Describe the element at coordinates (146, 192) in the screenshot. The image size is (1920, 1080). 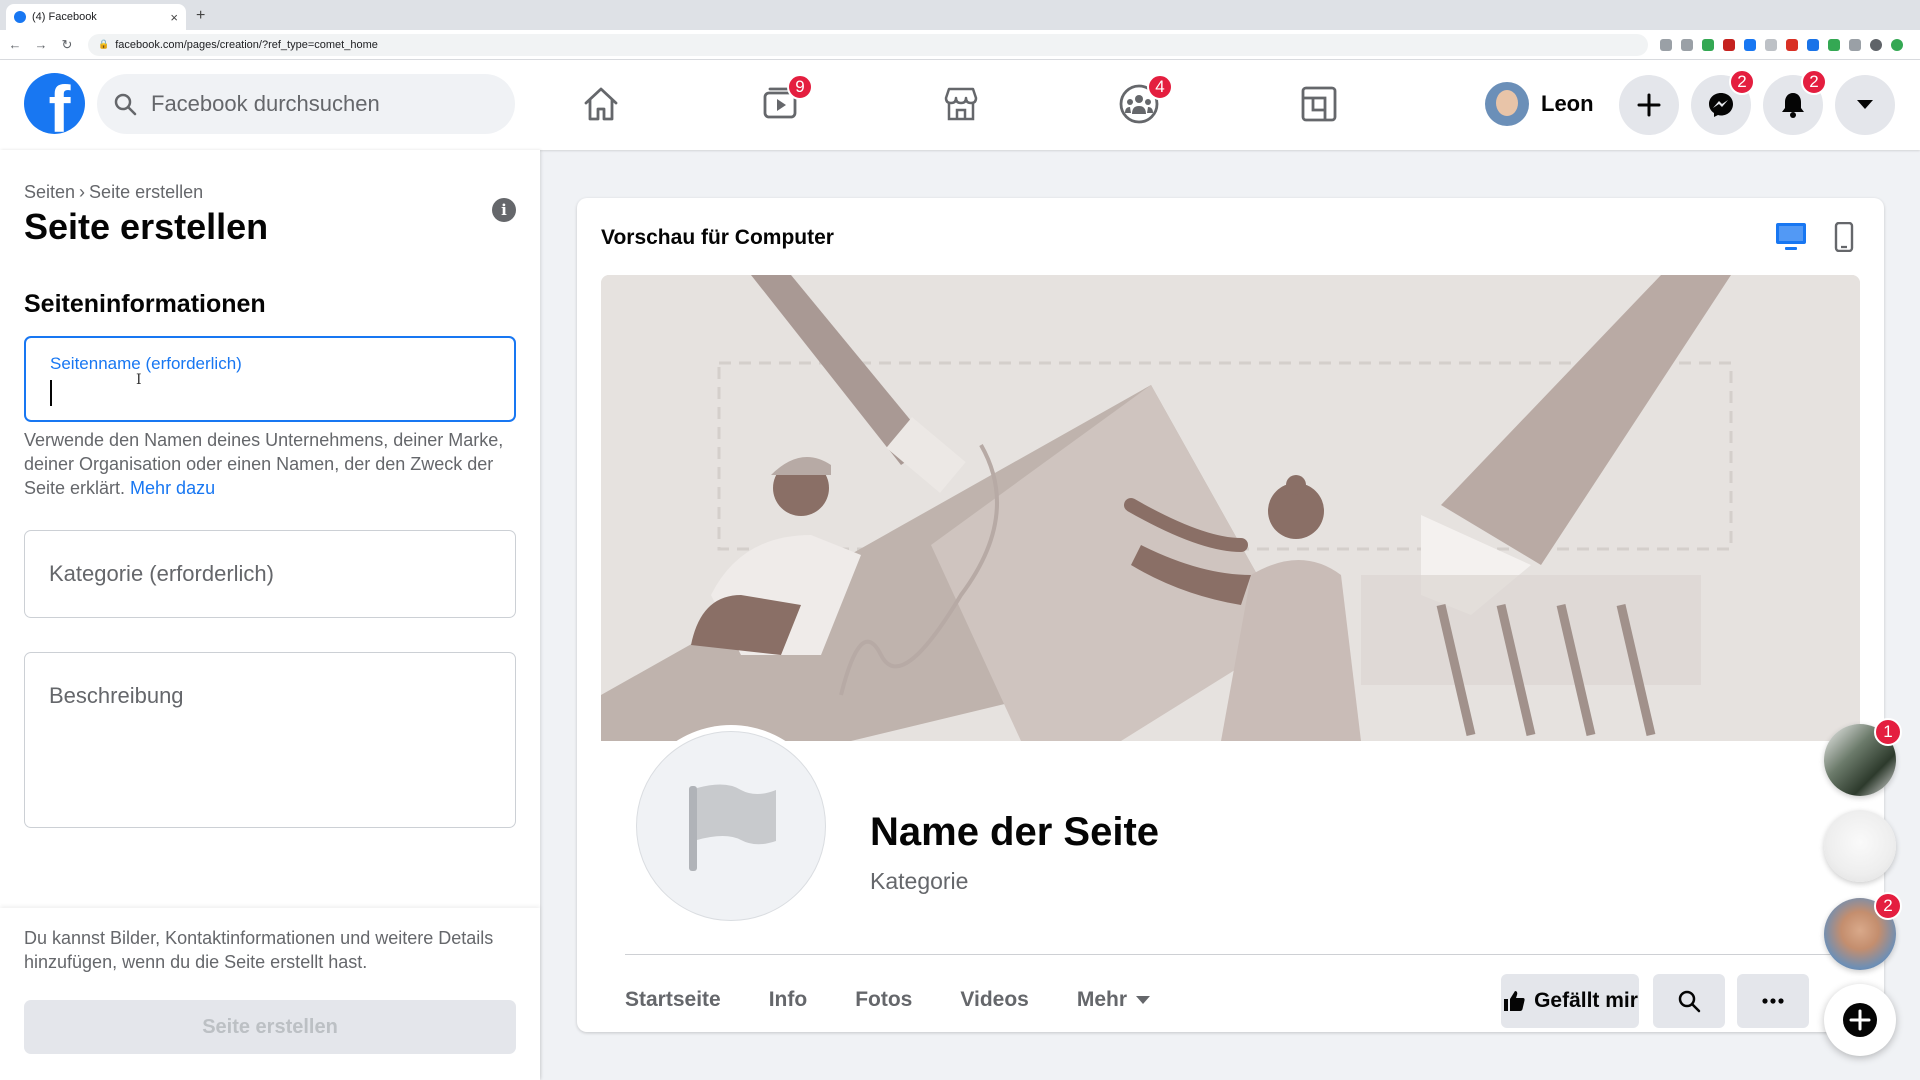
I see `breadcrumb-current: Seite erstellen` at that location.